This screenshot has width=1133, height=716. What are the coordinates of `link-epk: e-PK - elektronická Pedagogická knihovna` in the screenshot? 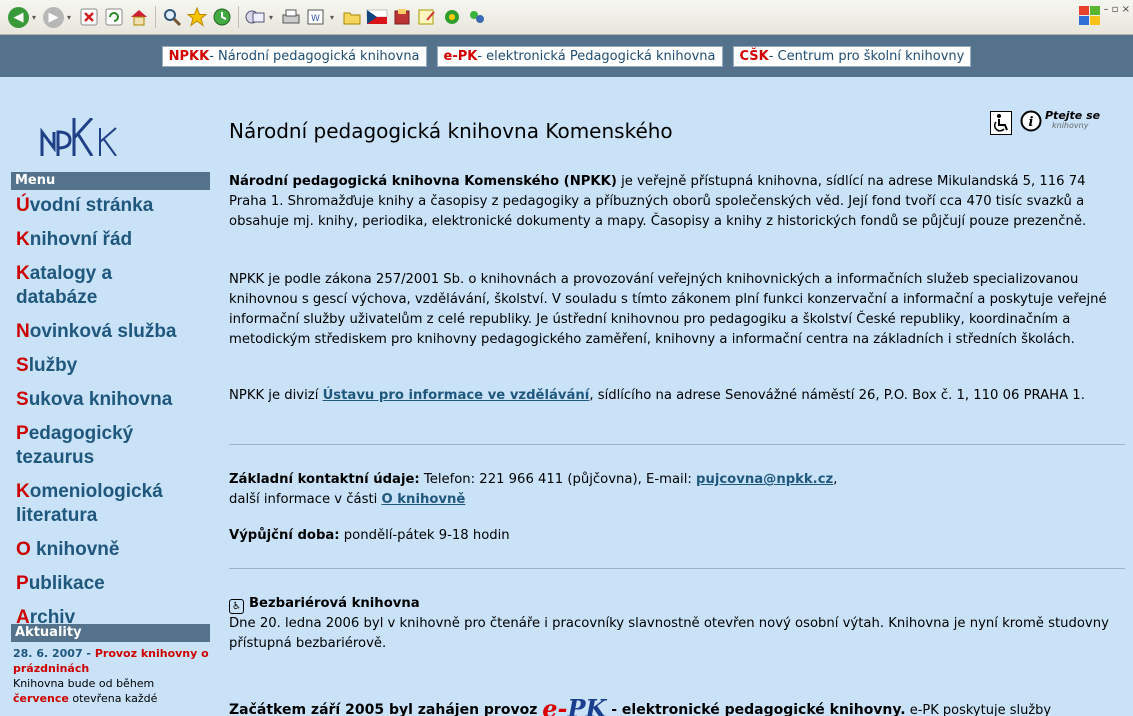 It's located at (579, 56).